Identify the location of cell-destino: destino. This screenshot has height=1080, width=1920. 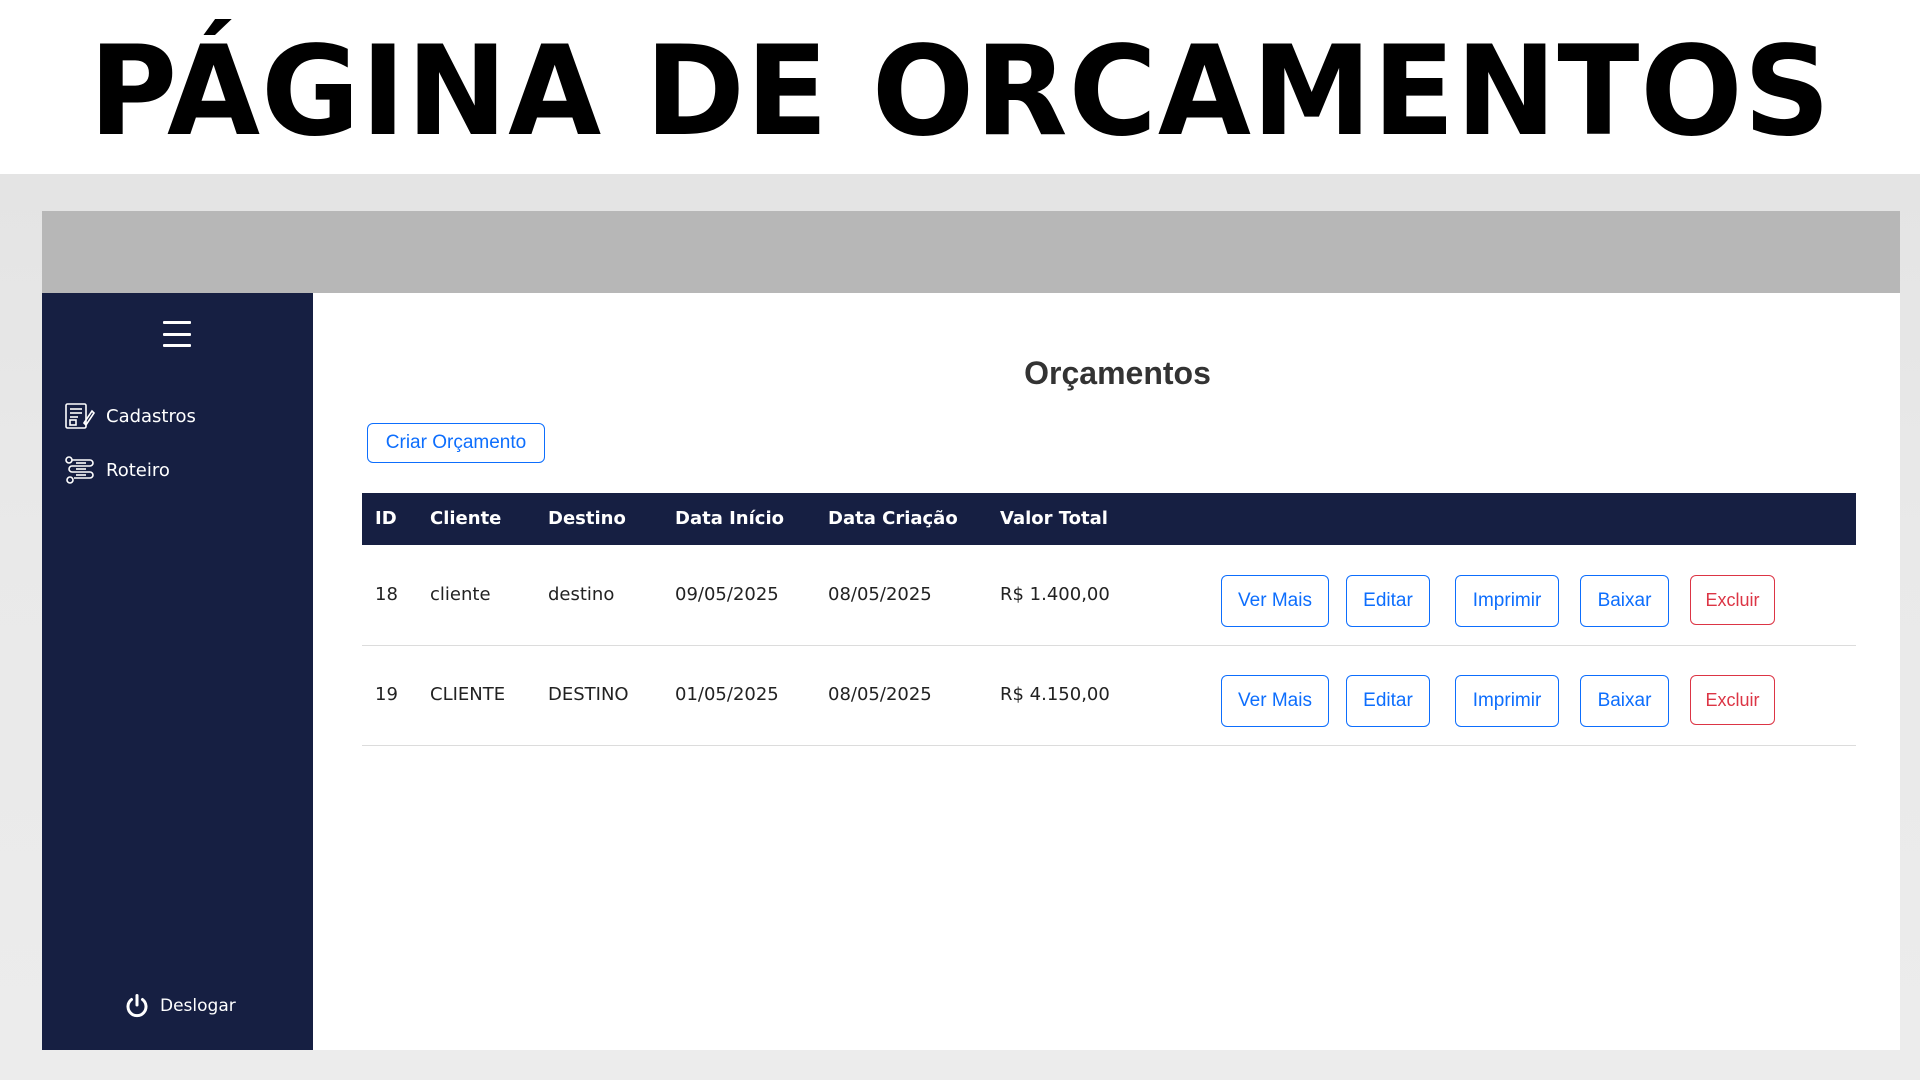
(581, 594).